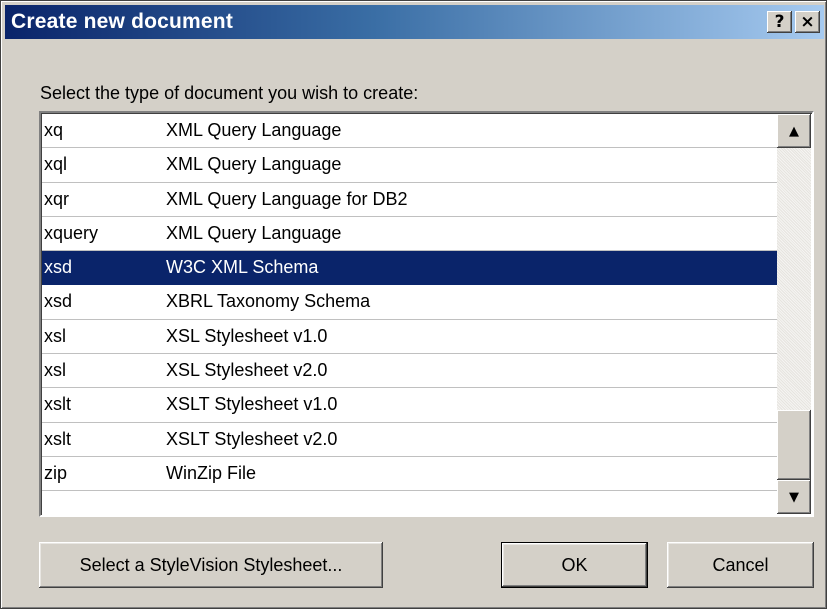  I want to click on list-item: xsd W3C XML Schema, so click(410, 268).